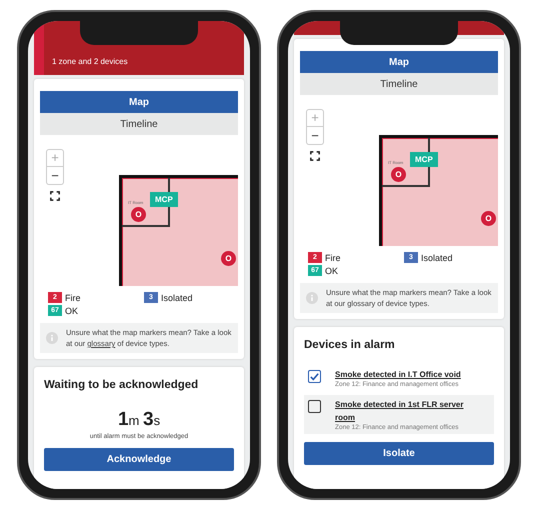 The image size is (535, 506). I want to click on panel-title: Waiting to be acknowledged, so click(122, 385).